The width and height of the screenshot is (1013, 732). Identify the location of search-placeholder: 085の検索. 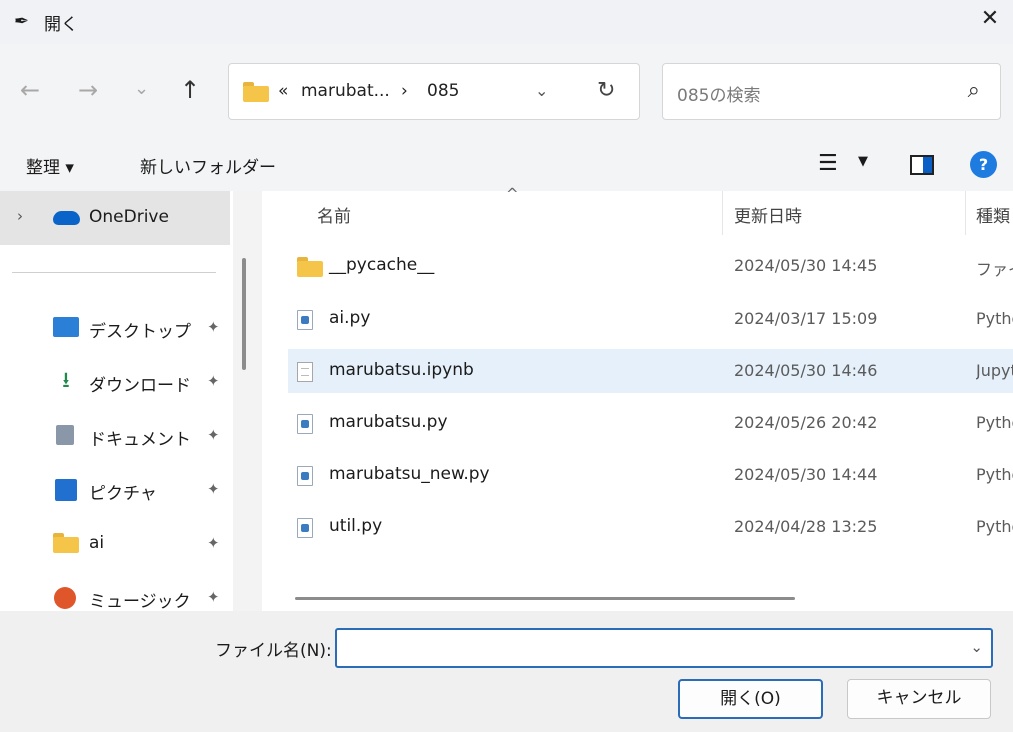
(718, 93).